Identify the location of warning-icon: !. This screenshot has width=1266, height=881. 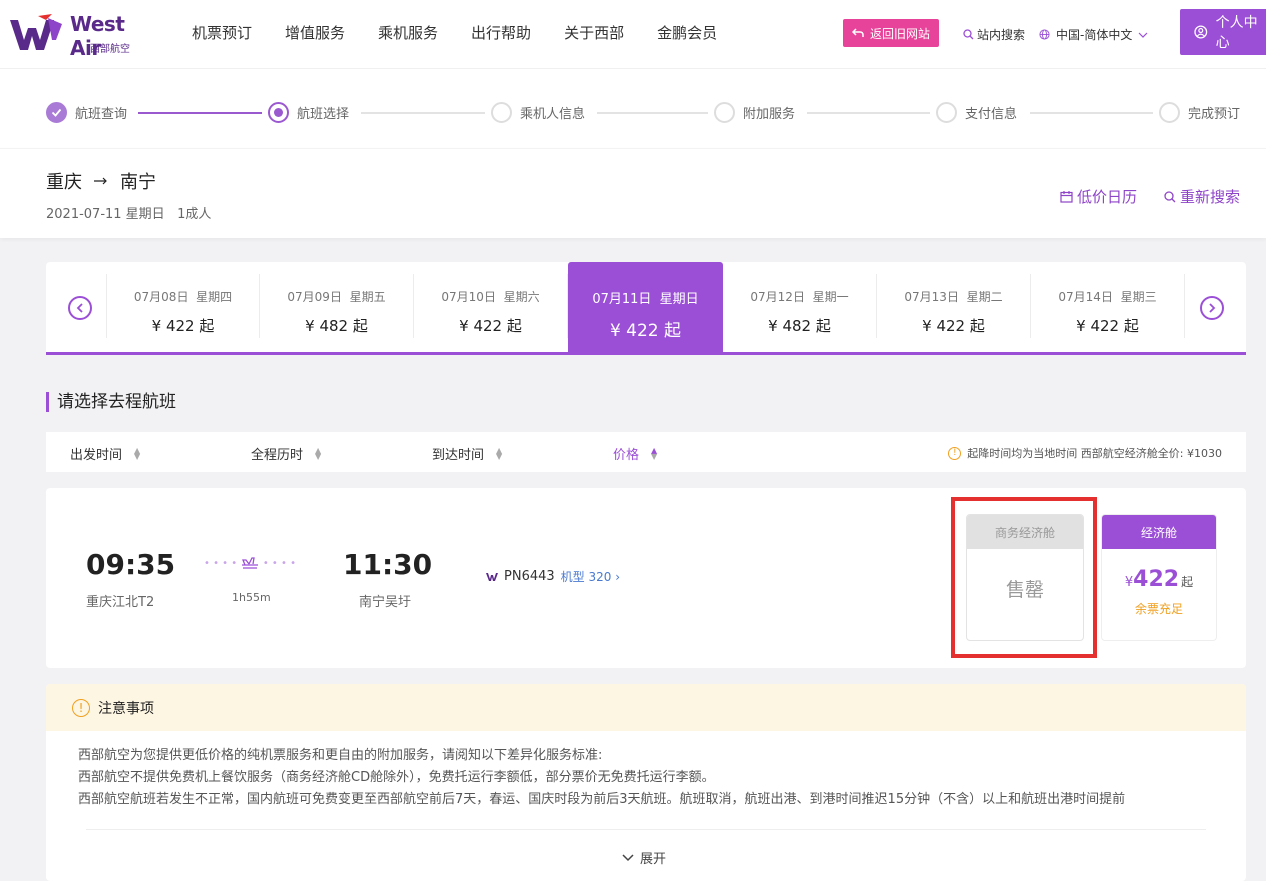
(81, 707).